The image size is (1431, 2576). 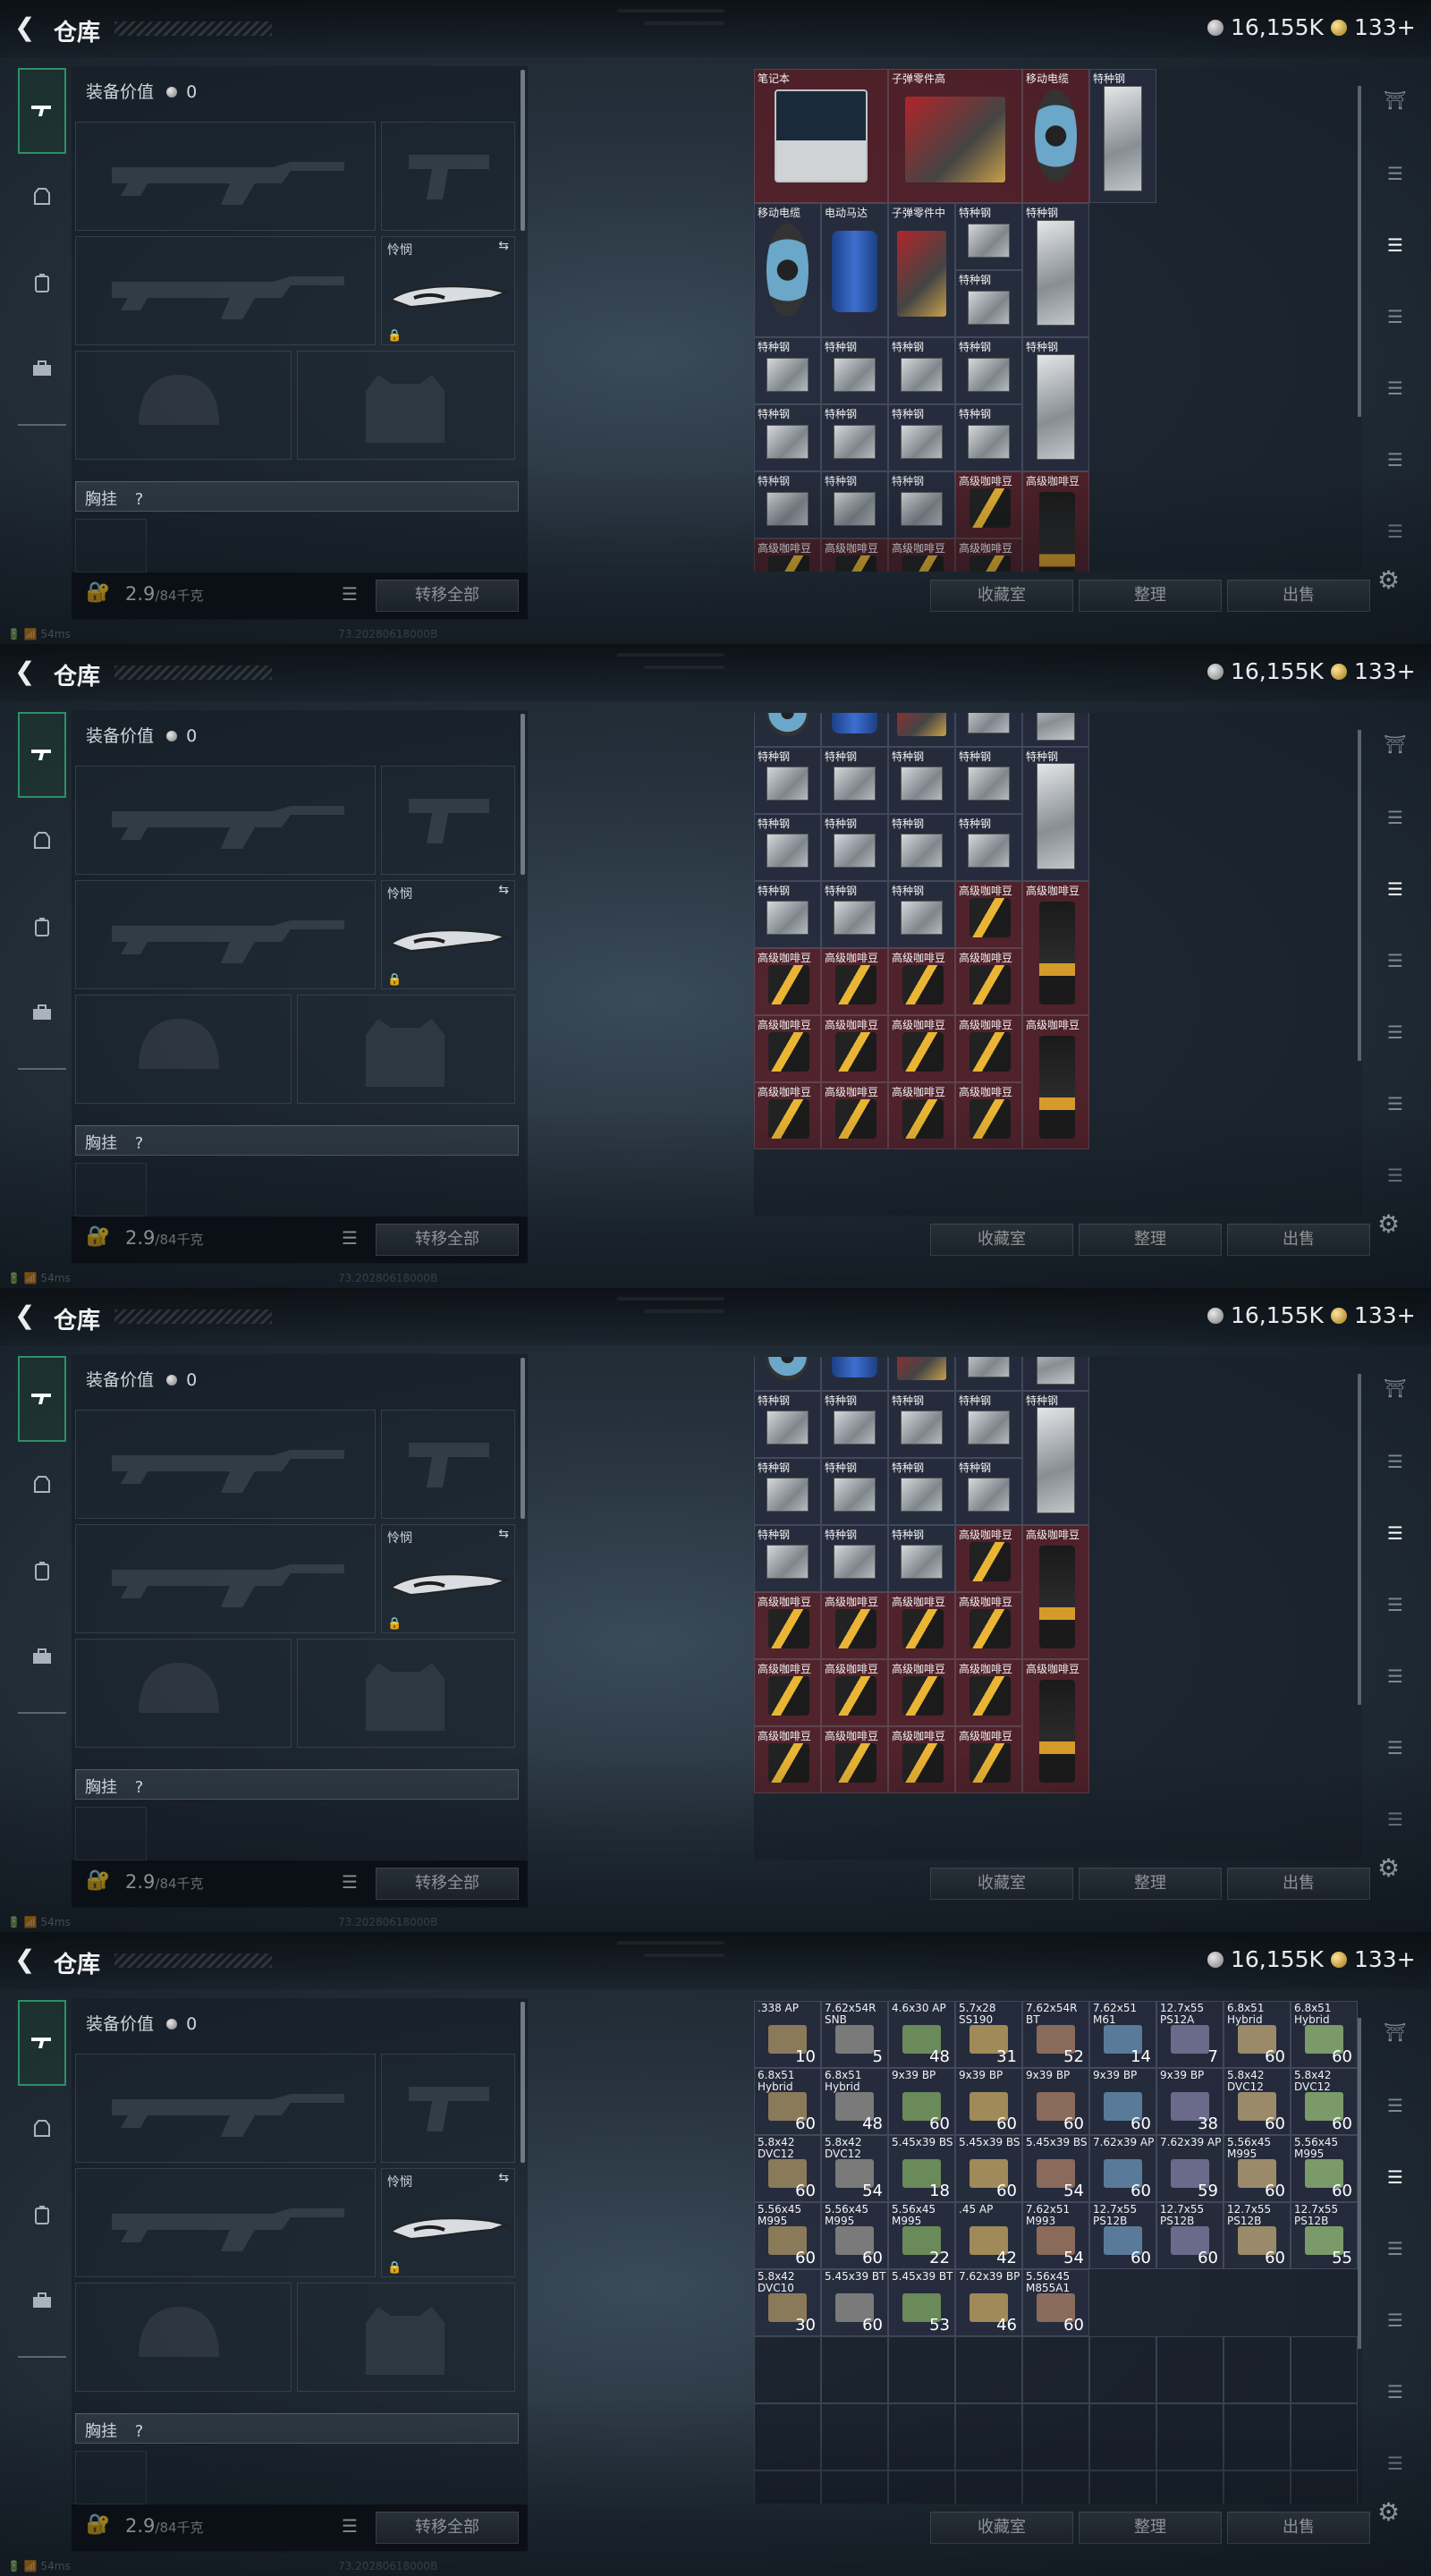 What do you see at coordinates (989, 2034) in the screenshot?
I see `ammo-item: 5.7x28 SS190 31` at bounding box center [989, 2034].